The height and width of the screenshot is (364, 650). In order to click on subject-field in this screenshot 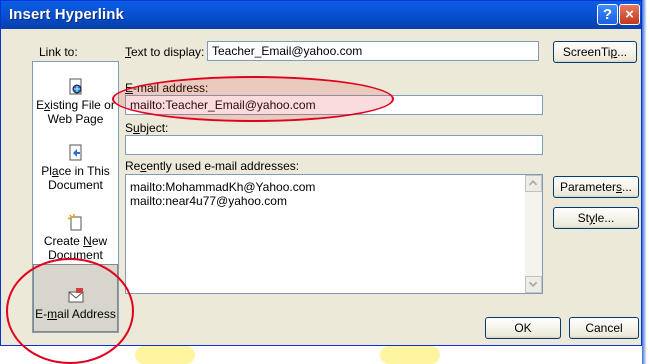, I will do `click(334, 145)`.